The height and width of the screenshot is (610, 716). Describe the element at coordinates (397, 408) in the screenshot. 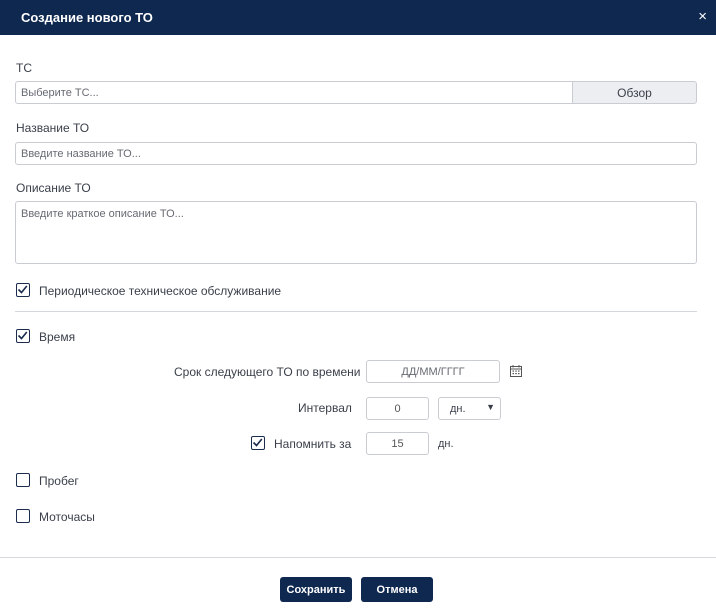

I see `interval-input` at that location.